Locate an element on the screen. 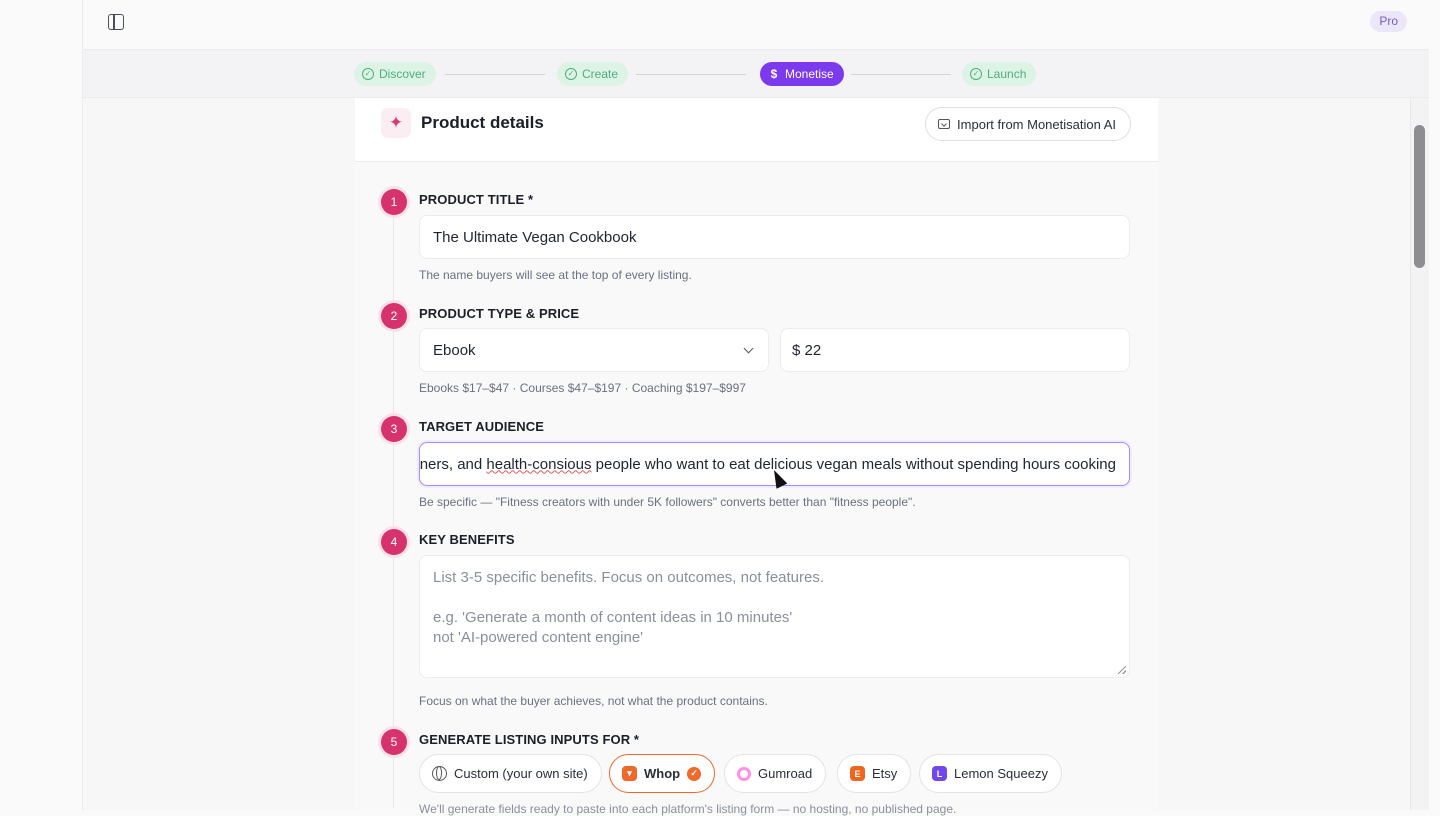 Image resolution: width=1440 pixels, height=816 pixels. platform-label: Etsy is located at coordinates (885, 773).